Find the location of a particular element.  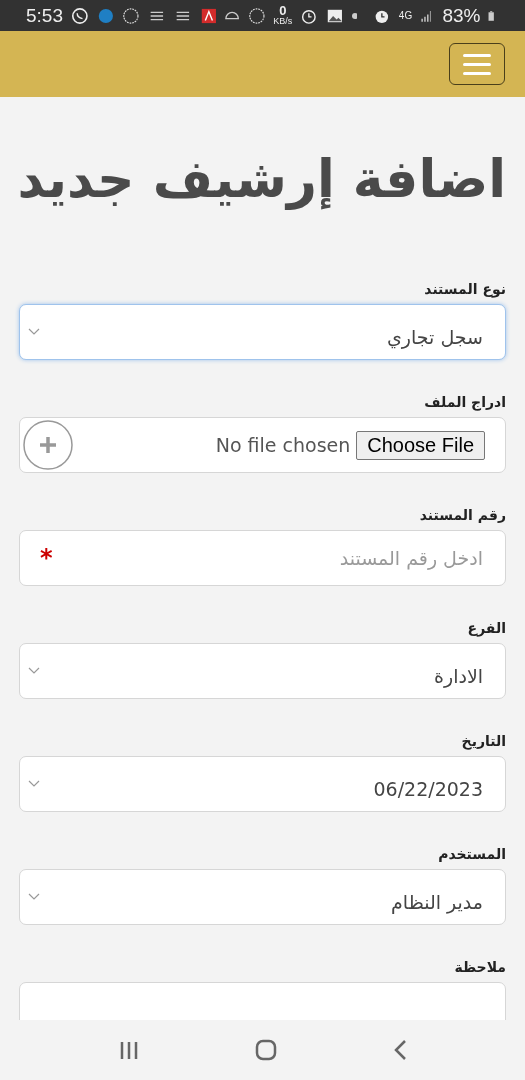

field-label: الفرع is located at coordinates (486, 628).